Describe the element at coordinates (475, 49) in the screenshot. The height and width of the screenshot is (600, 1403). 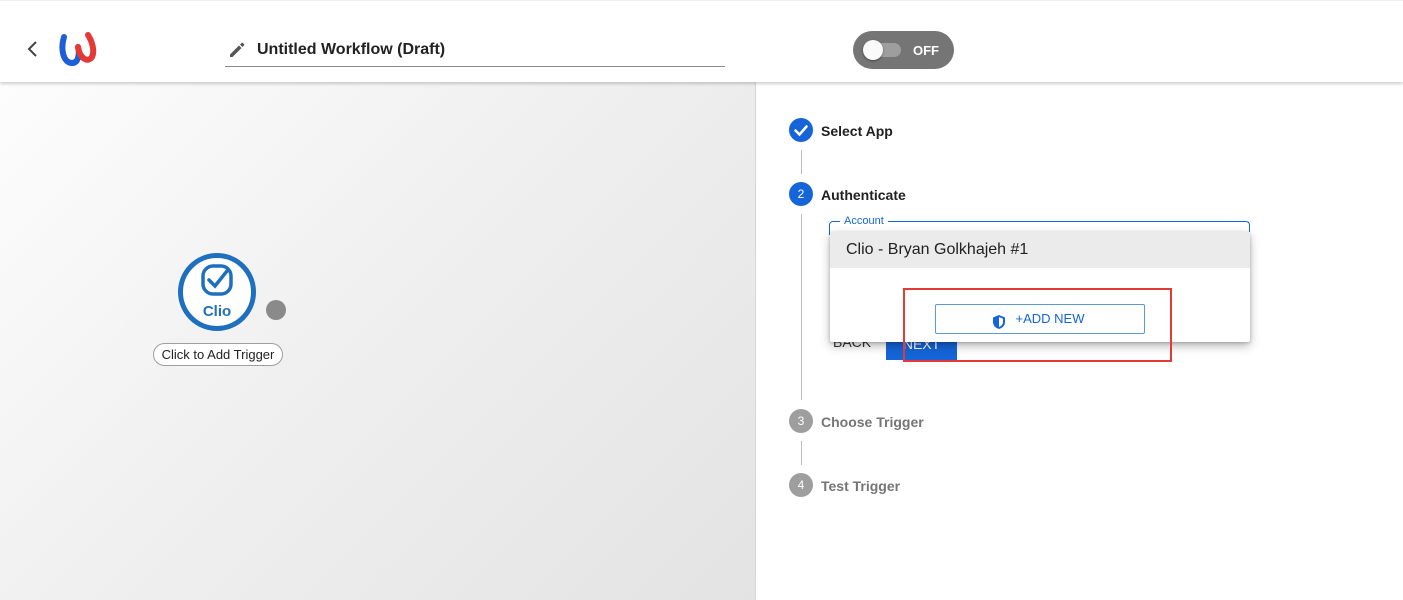
I see `workflow-title-field: Untitled Workflow (Draft)` at that location.